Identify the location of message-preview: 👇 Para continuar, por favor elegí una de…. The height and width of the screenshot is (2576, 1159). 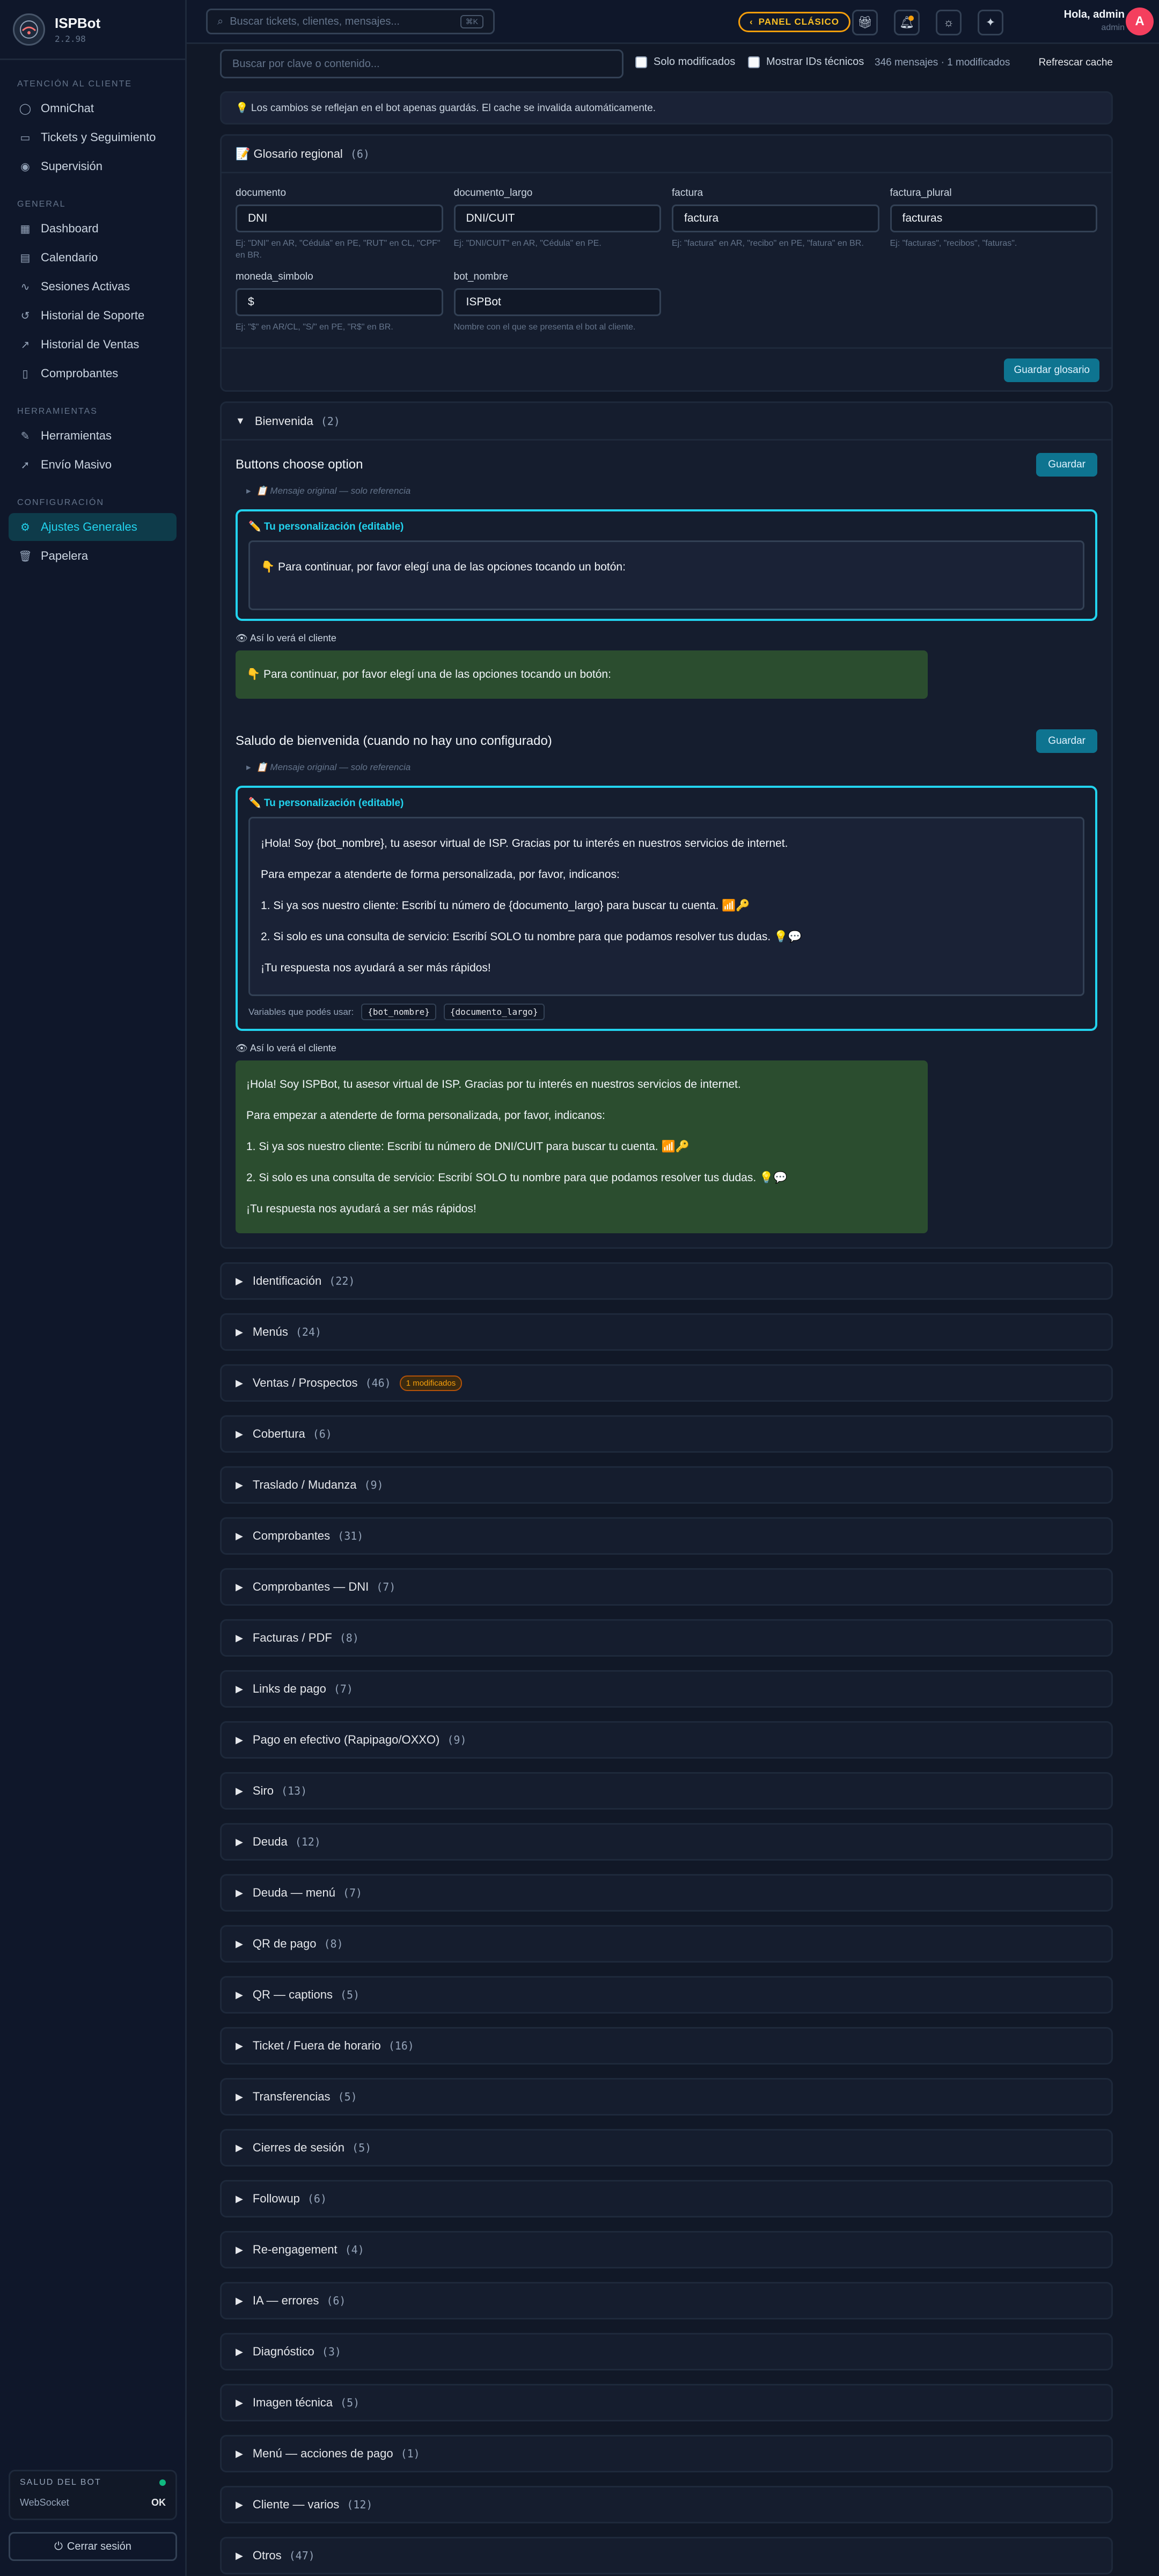
(582, 674).